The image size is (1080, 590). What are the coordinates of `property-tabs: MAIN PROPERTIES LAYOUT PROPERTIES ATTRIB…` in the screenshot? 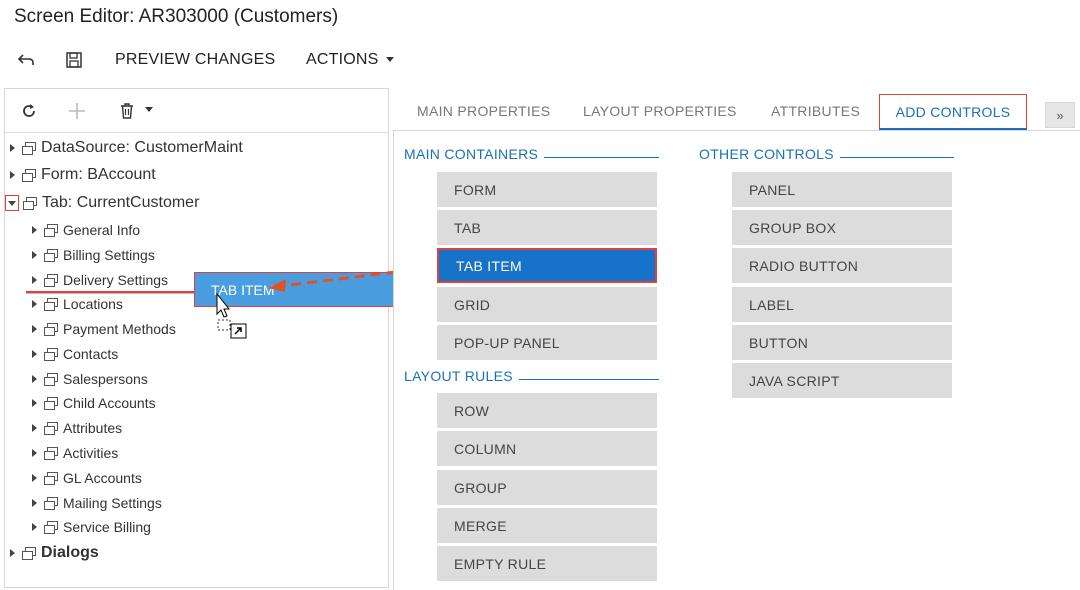 It's located at (736, 112).